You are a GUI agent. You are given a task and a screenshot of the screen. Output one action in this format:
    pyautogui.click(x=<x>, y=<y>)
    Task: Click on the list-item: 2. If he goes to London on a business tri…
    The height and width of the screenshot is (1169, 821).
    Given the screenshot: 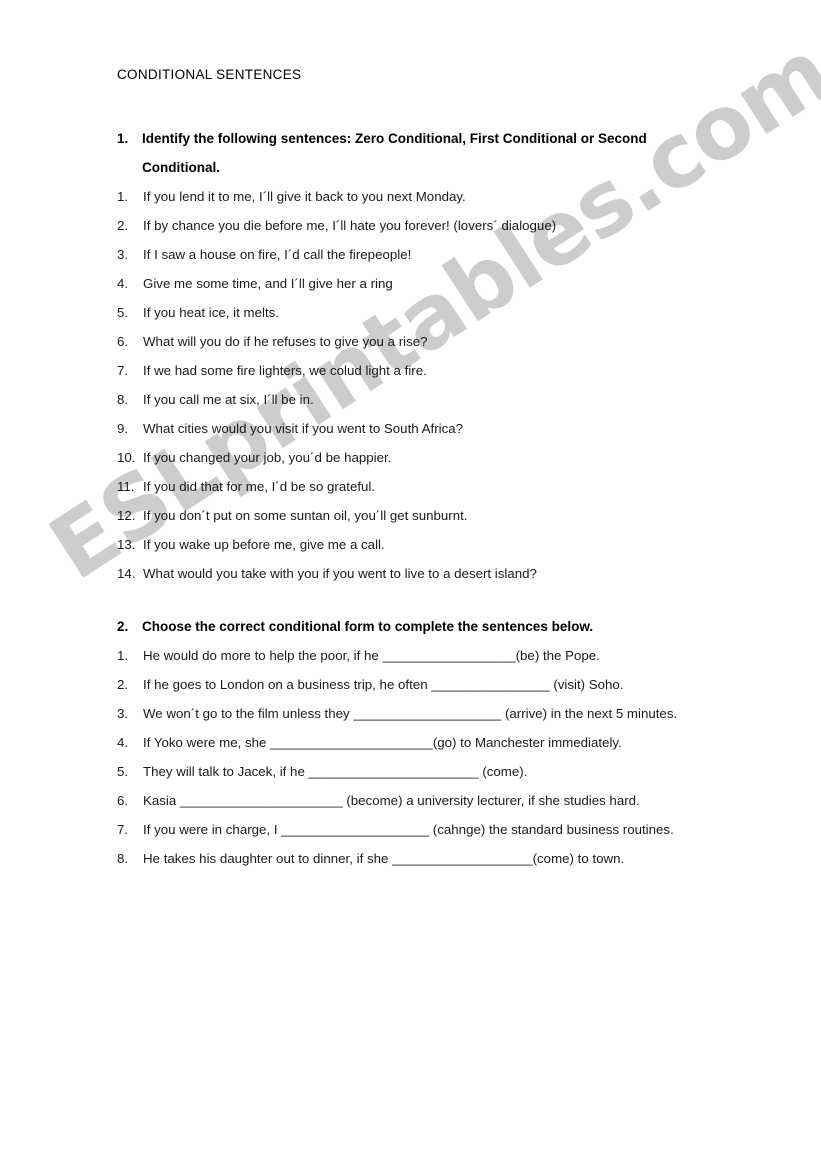 What is the action you would take?
    pyautogui.click(x=422, y=684)
    